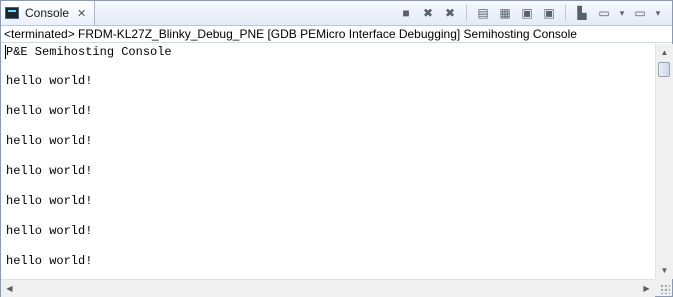 This screenshot has width=673, height=297. Describe the element at coordinates (664, 69) in the screenshot. I see `vertical-scroll-thumb` at that location.